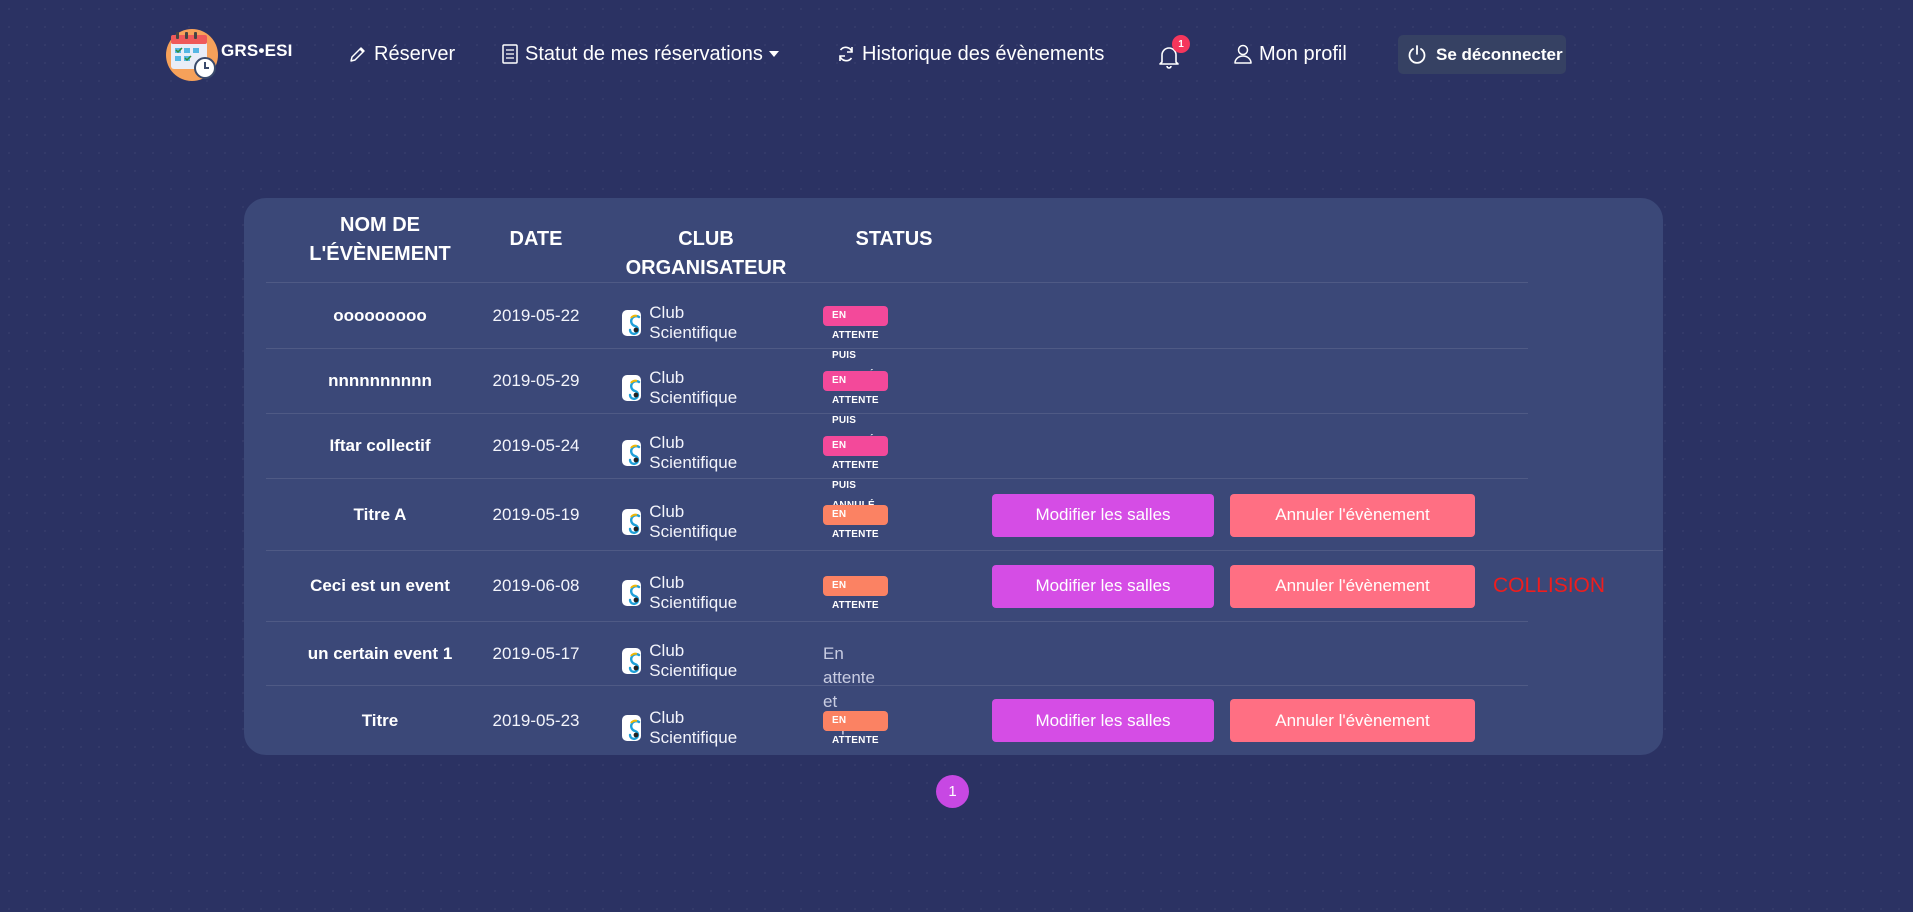  Describe the element at coordinates (380, 380) in the screenshot. I see `cell-event-name: nnnnnnnnnn` at that location.